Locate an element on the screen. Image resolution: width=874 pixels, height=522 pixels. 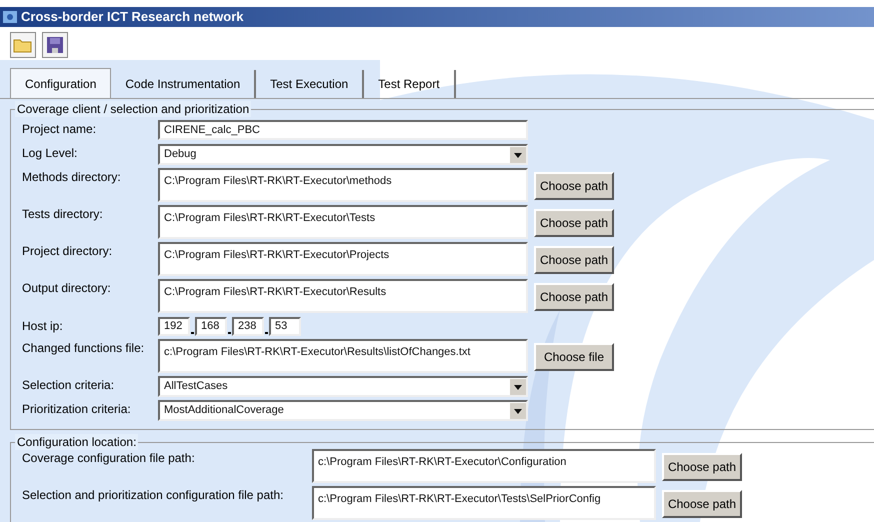
group-title: Configuration location: is located at coordinates (76, 442).